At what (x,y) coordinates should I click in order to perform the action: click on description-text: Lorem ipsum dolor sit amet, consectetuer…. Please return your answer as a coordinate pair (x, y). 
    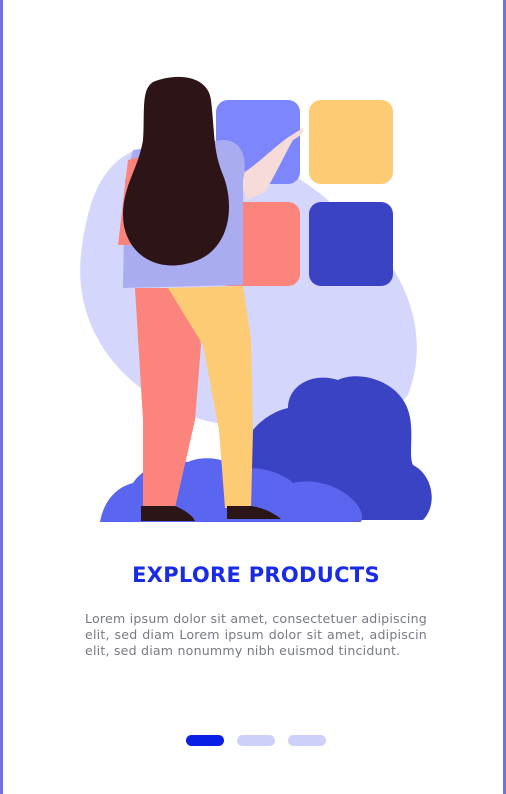
    Looking at the image, I should click on (256, 634).